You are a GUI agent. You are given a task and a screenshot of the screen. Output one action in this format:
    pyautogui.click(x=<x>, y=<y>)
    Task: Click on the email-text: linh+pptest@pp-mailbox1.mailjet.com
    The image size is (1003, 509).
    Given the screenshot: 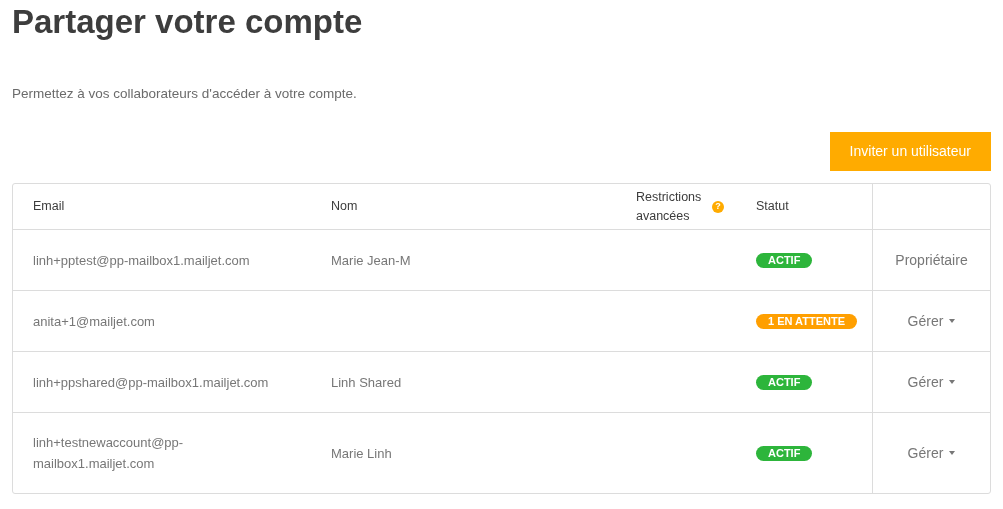 What is the action you would take?
    pyautogui.click(x=141, y=260)
    